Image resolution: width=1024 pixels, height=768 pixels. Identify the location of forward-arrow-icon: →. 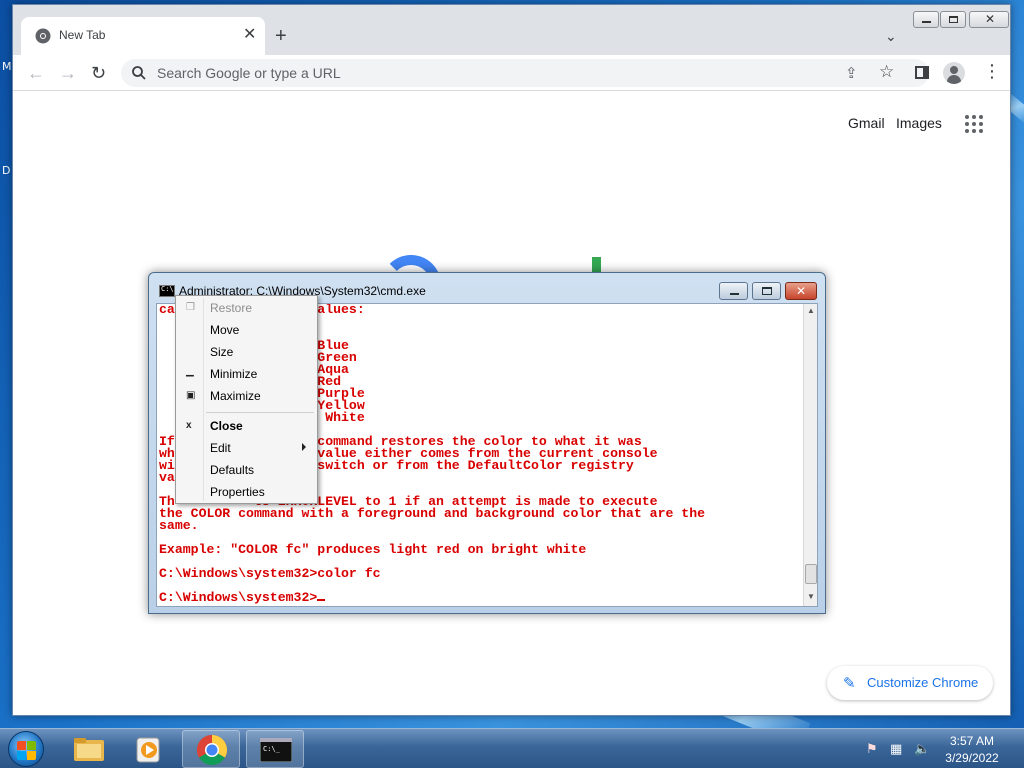
(68, 73).